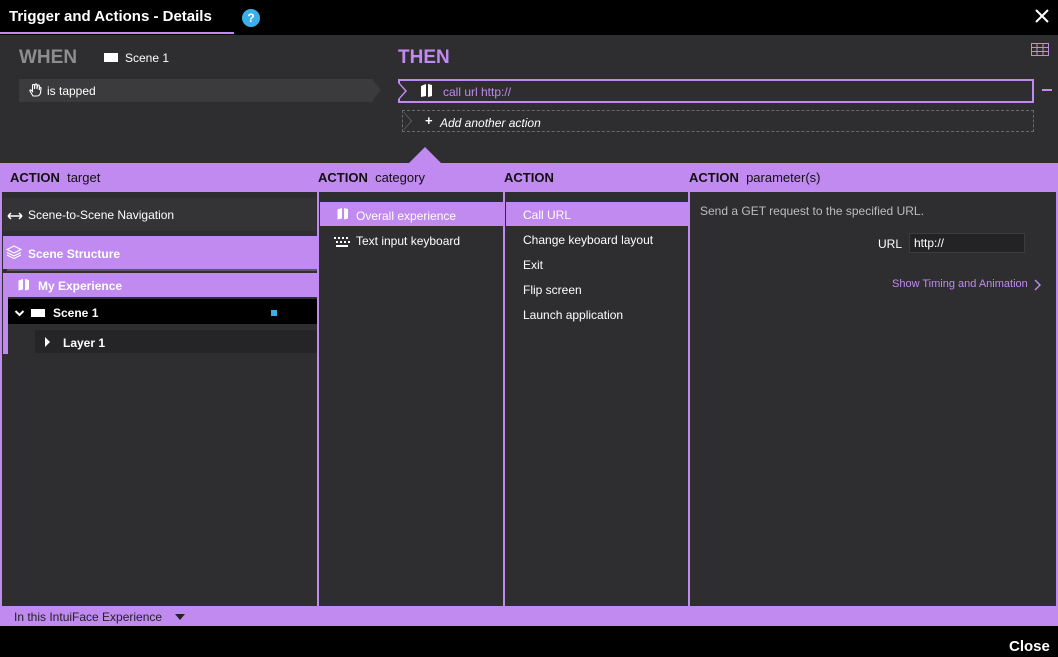  What do you see at coordinates (552, 290) in the screenshot?
I see `action-item-flip-screen: Flip screen` at bounding box center [552, 290].